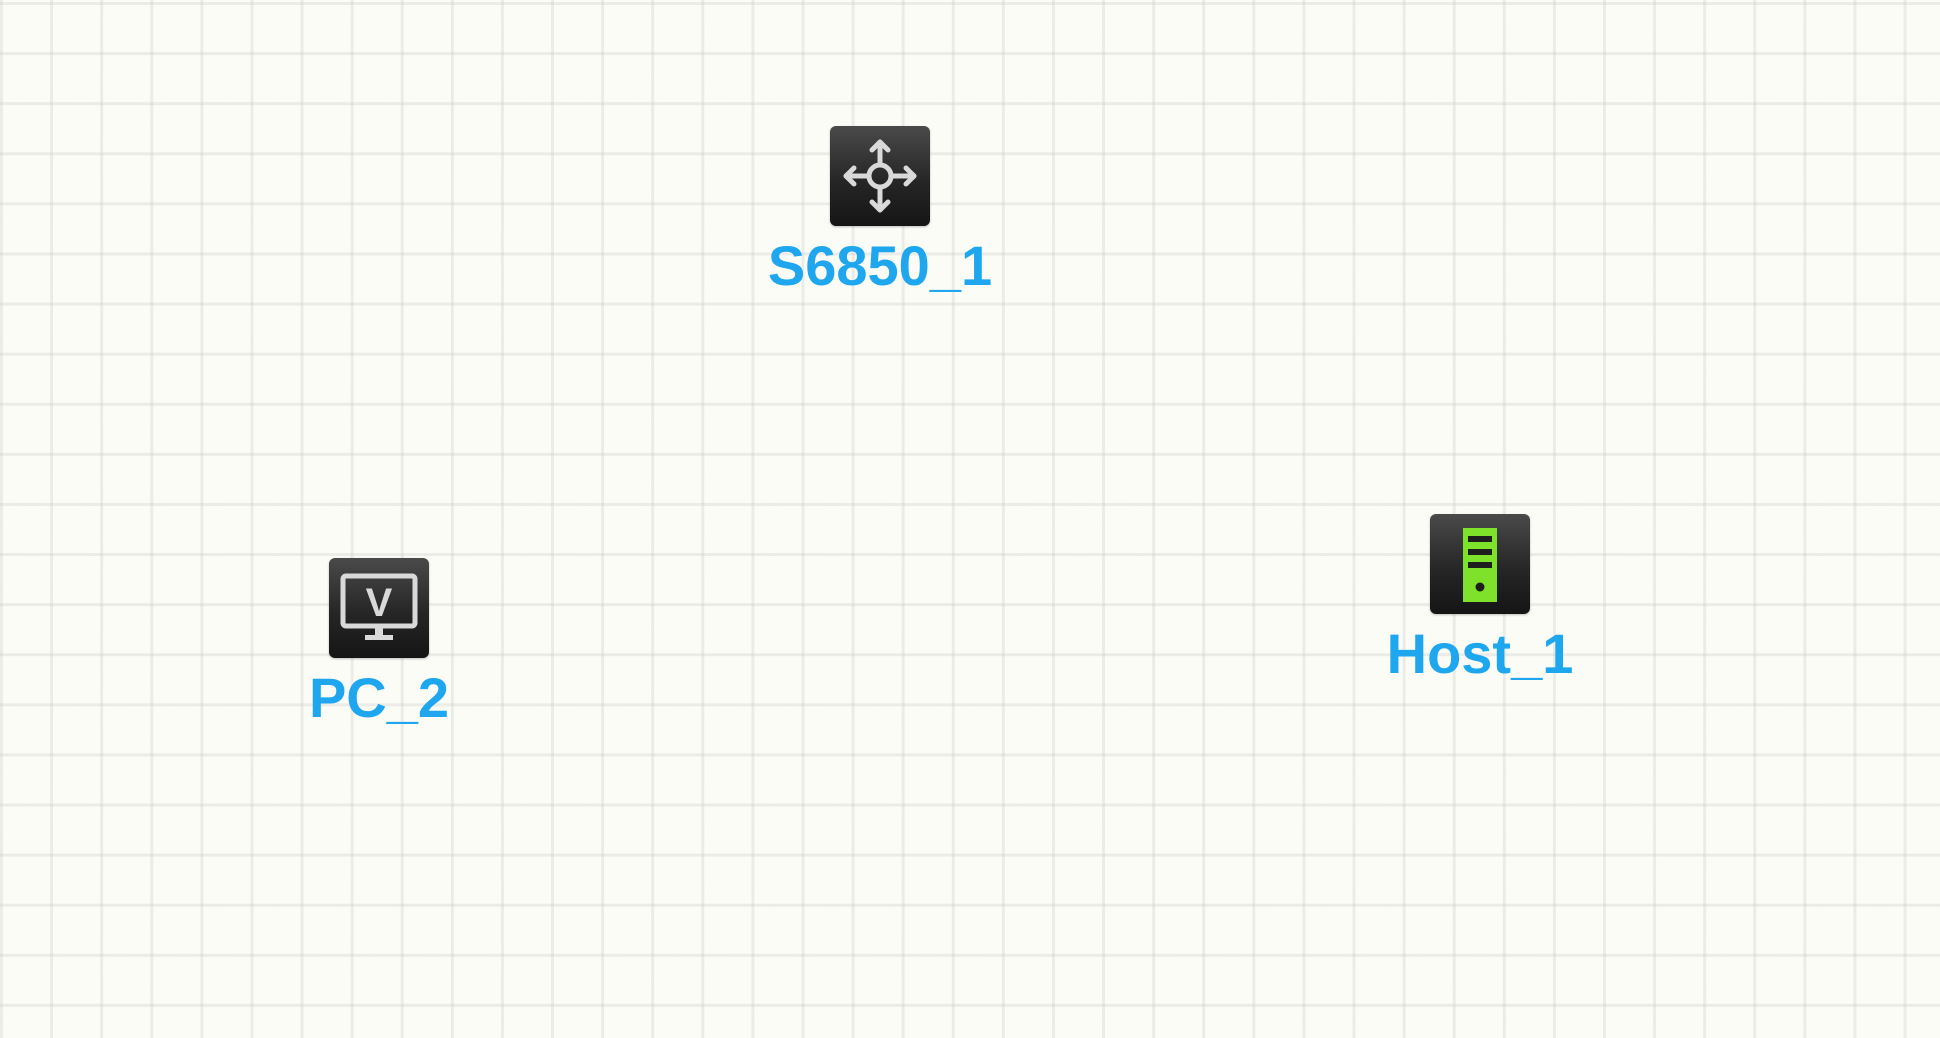 Image resolution: width=1940 pixels, height=1038 pixels. I want to click on device-s6850-1: S6850_1, so click(880, 211).